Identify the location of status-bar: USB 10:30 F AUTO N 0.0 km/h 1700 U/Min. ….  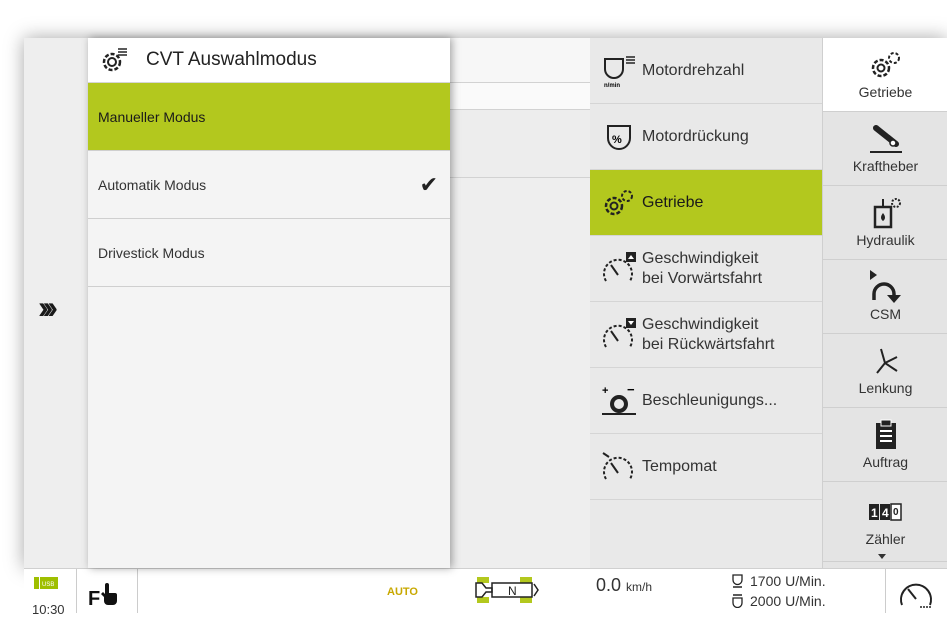
(485, 599).